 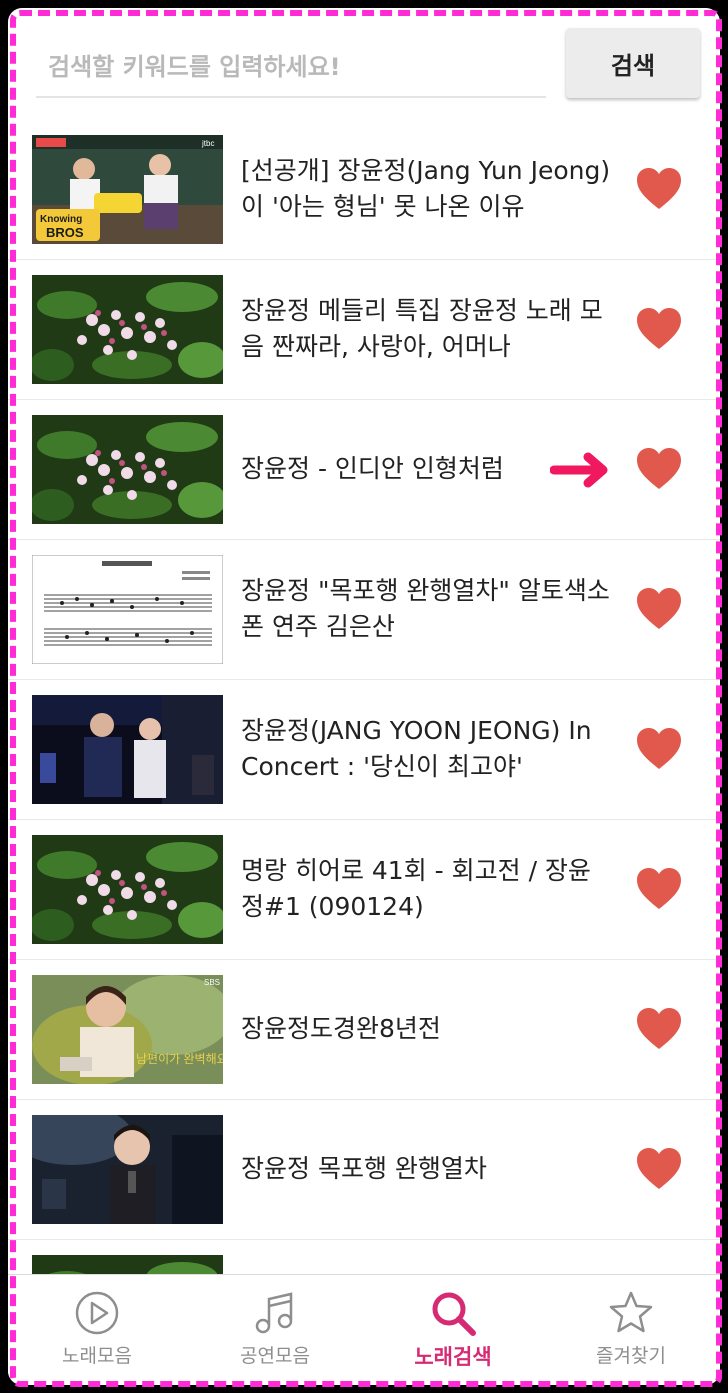 I want to click on svg-text: Knowing, so click(x=61, y=219).